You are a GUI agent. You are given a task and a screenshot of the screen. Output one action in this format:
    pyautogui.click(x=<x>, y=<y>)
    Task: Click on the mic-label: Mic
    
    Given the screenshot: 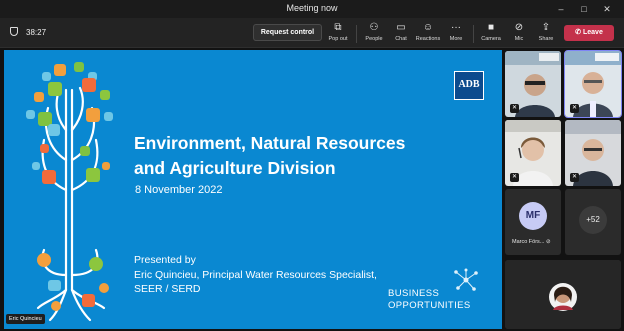 What is the action you would take?
    pyautogui.click(x=519, y=39)
    